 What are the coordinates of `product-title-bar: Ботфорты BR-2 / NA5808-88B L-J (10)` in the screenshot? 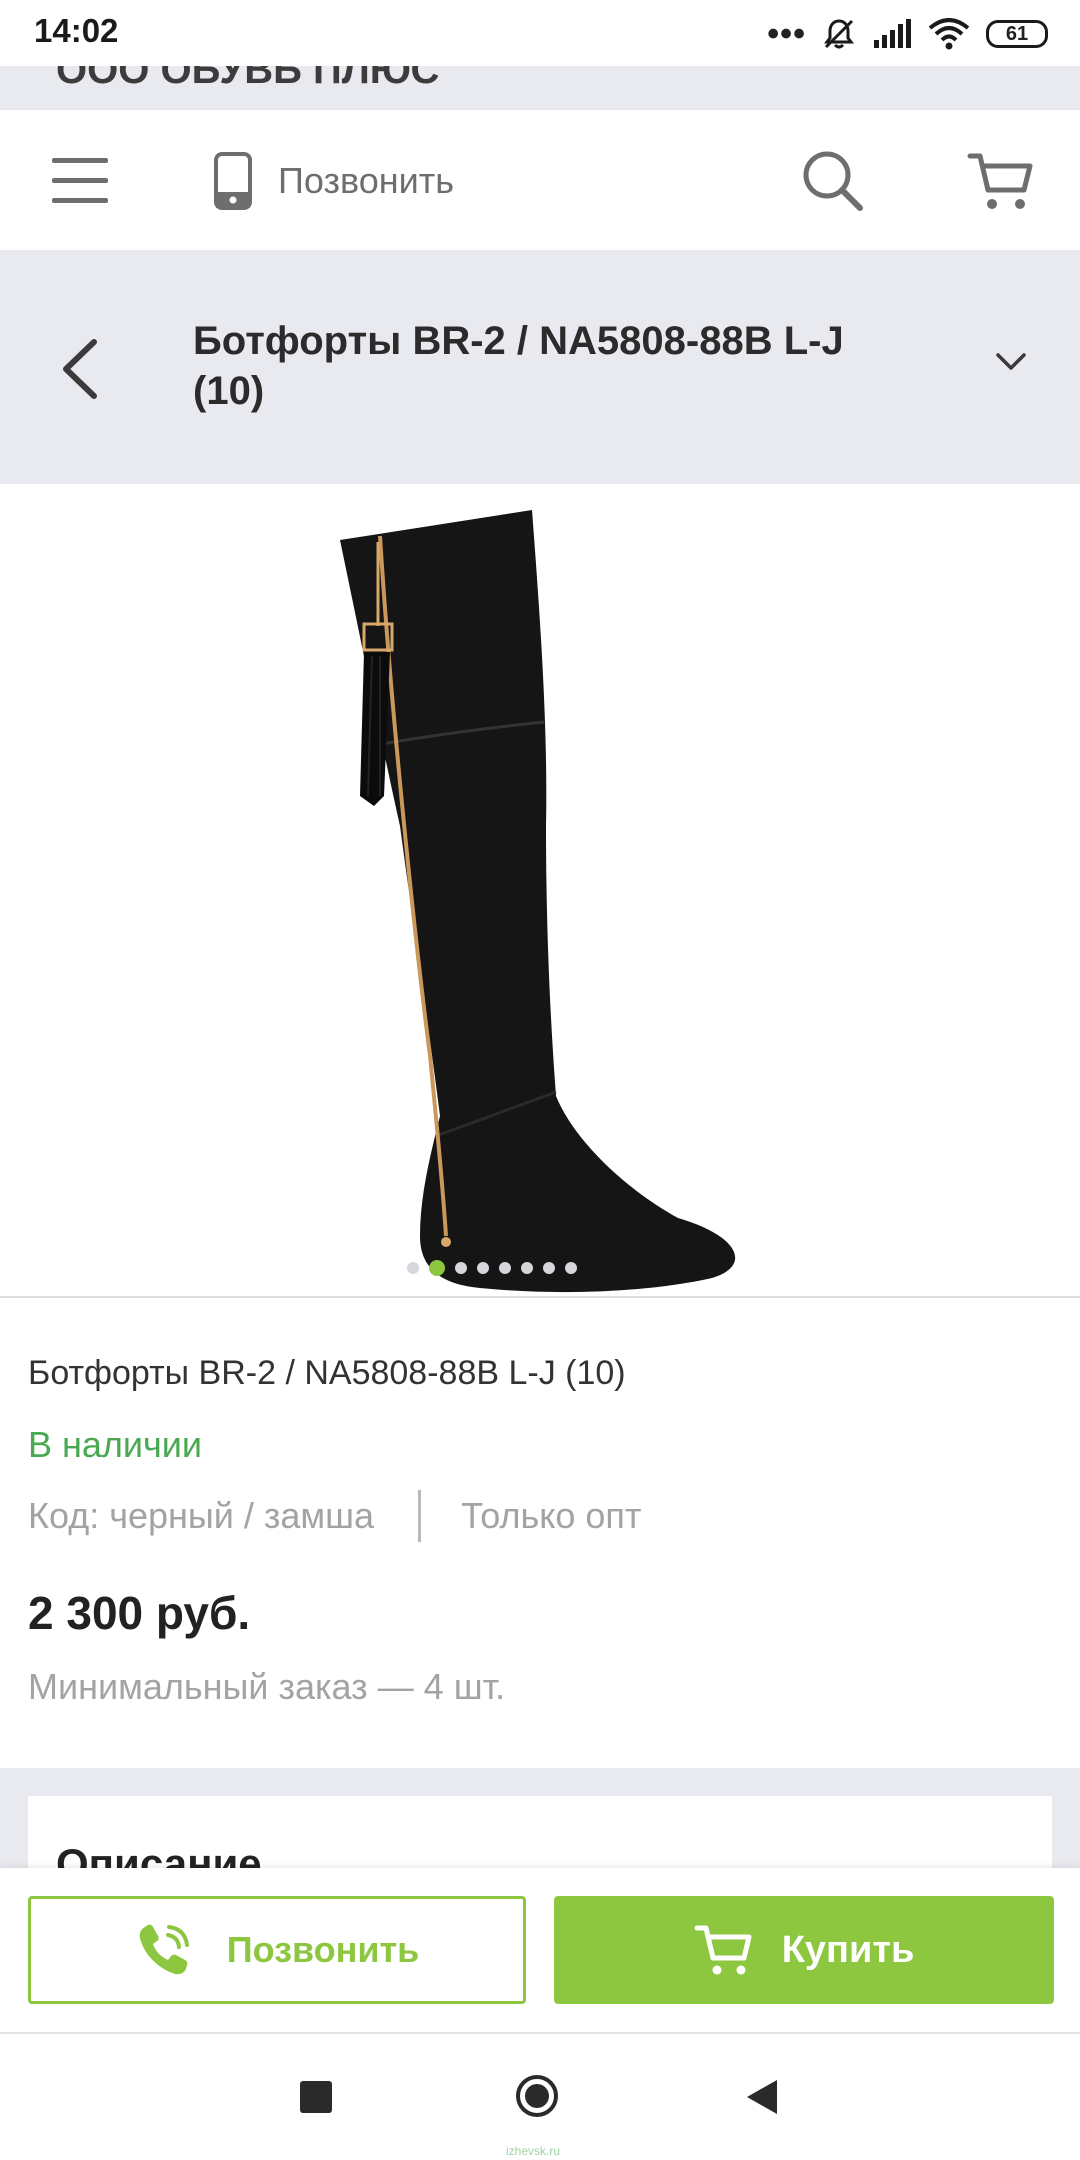 It's located at (540, 367).